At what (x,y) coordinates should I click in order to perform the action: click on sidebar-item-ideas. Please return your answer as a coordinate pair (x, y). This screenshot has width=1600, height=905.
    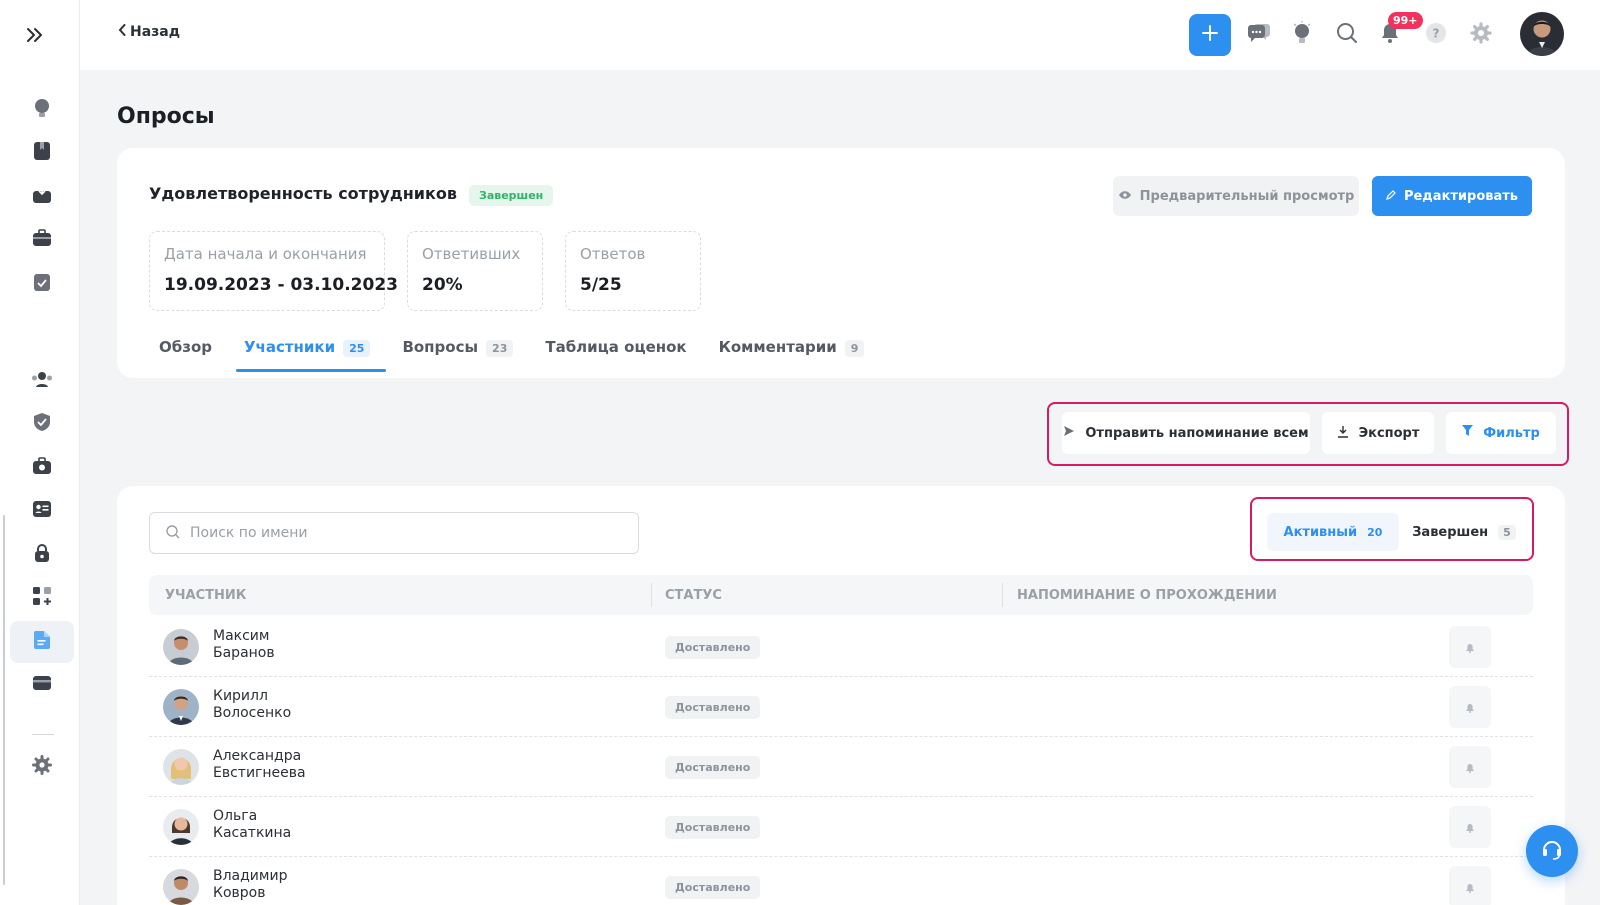
    Looking at the image, I should click on (42, 110).